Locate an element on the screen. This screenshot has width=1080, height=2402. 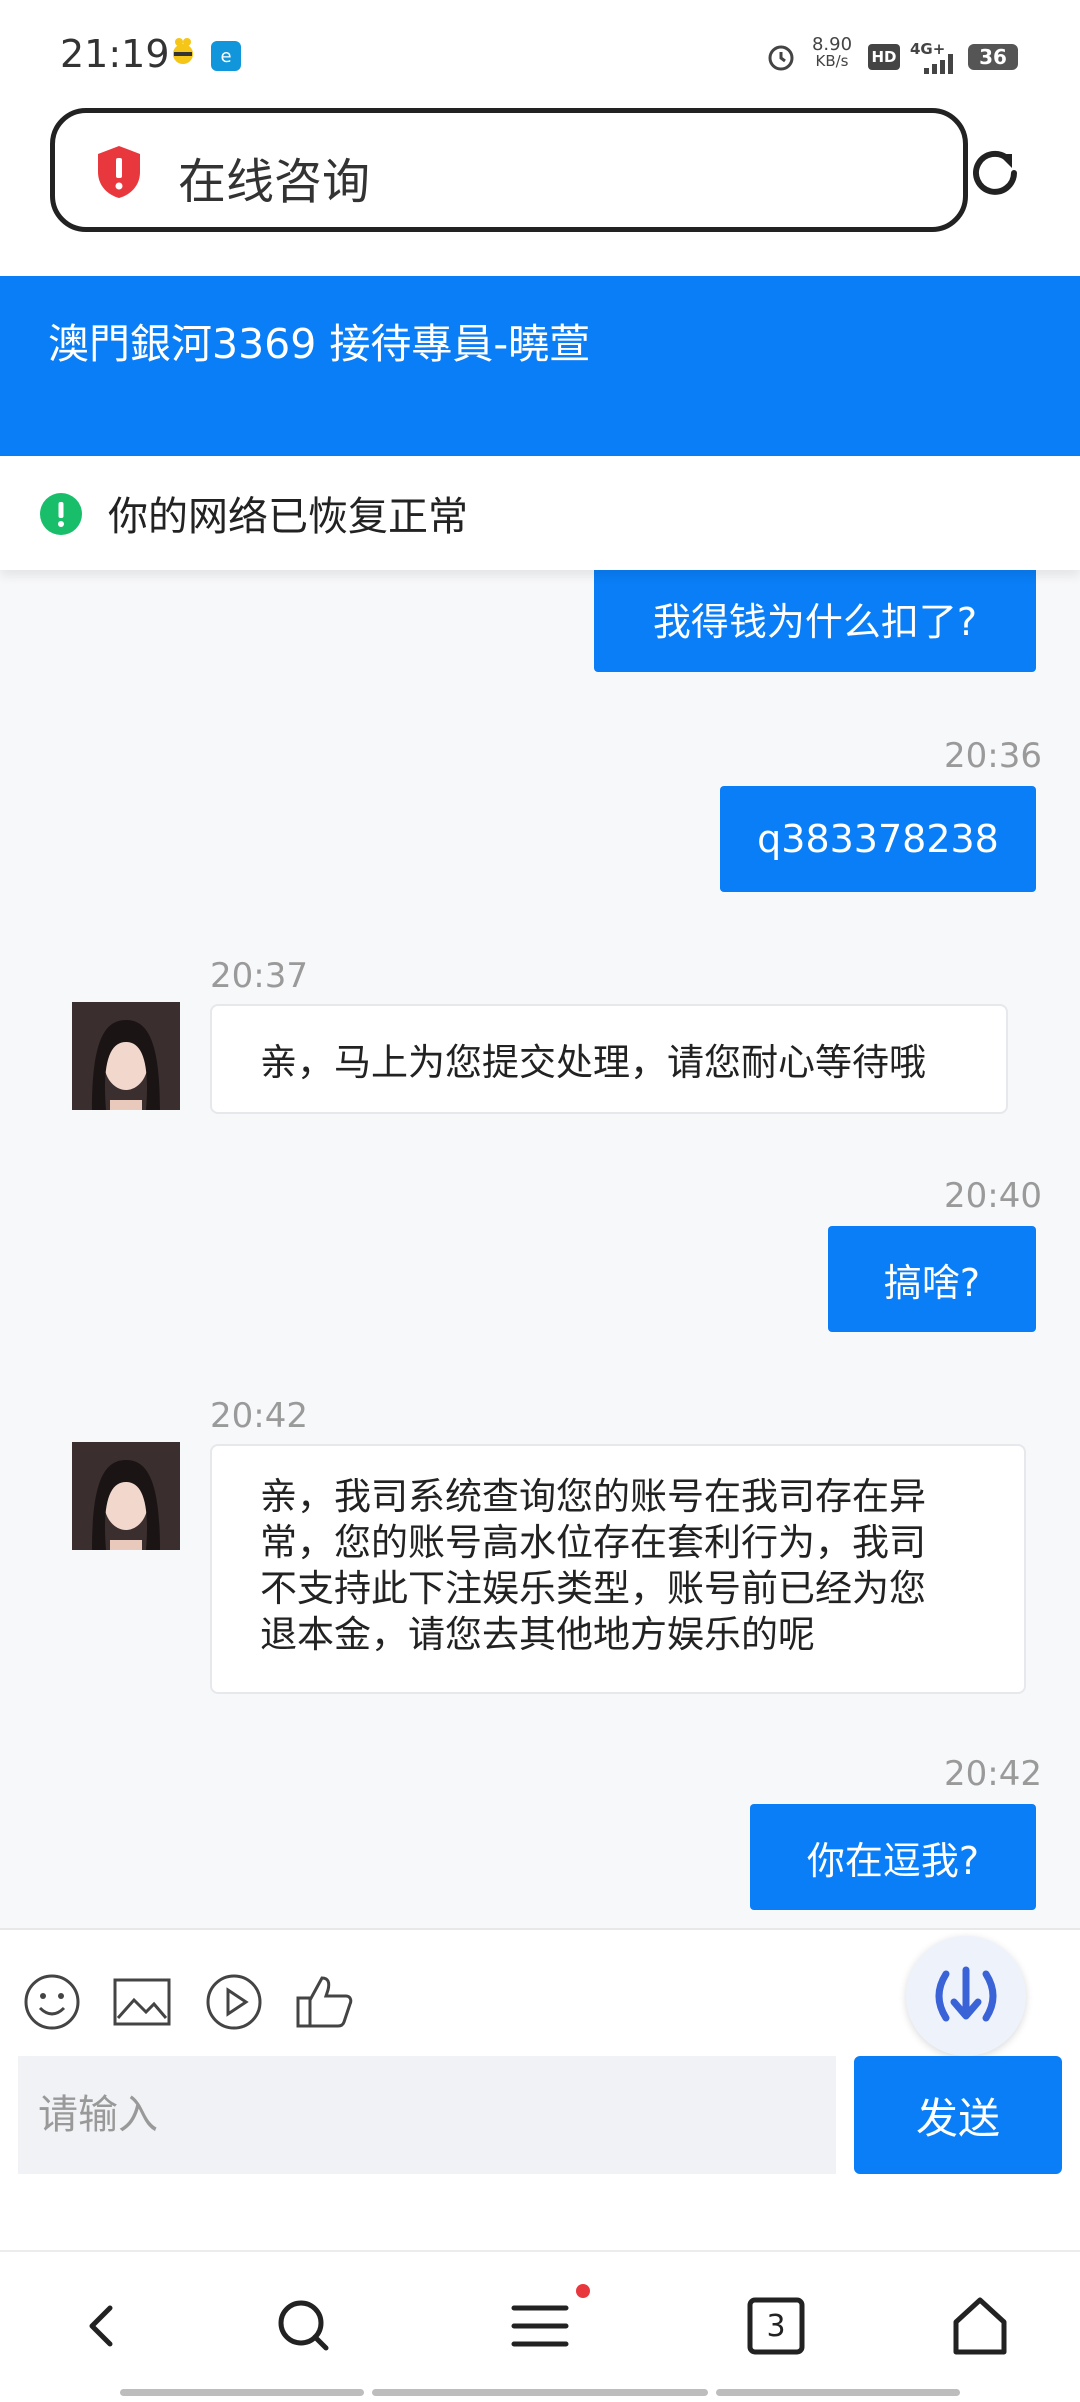
message-timestamp: 20:37 is located at coordinates (259, 976).